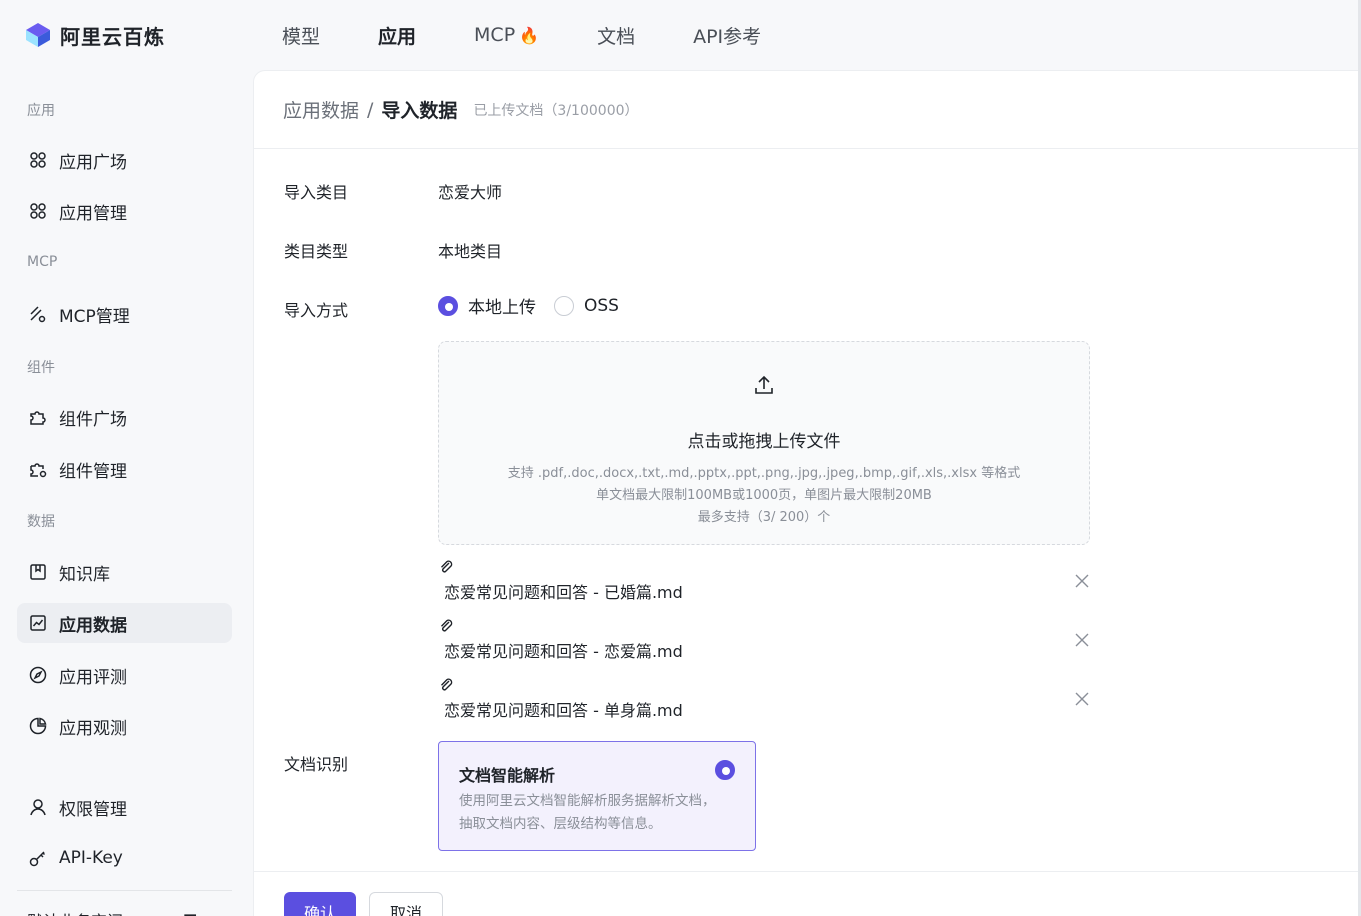 This screenshot has width=1361, height=916. Describe the element at coordinates (94, 316) in the screenshot. I see `sidebar-item-label: MCP管理` at that location.